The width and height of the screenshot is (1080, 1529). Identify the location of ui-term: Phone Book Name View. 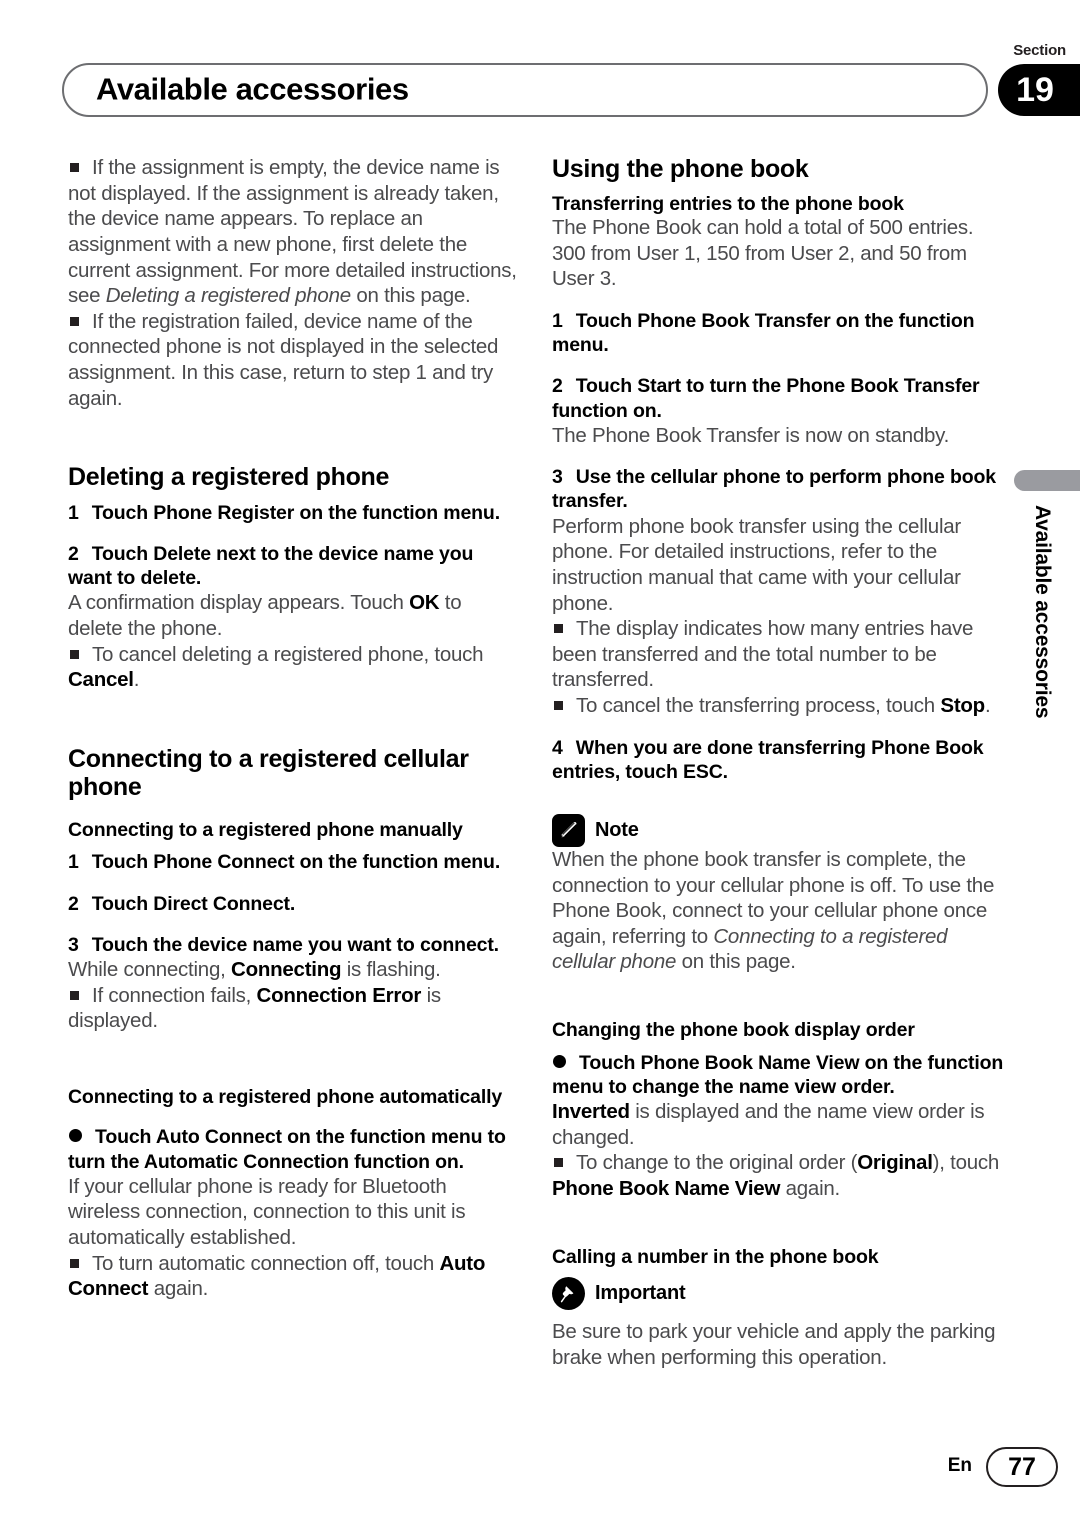
(666, 1188).